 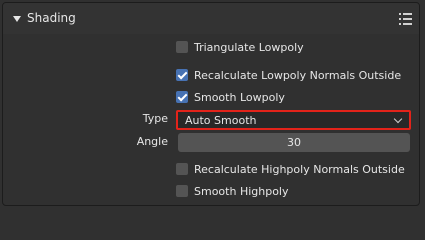 I want to click on smooth-lowpoly-label: Smooth Lowpoly, so click(x=239, y=97).